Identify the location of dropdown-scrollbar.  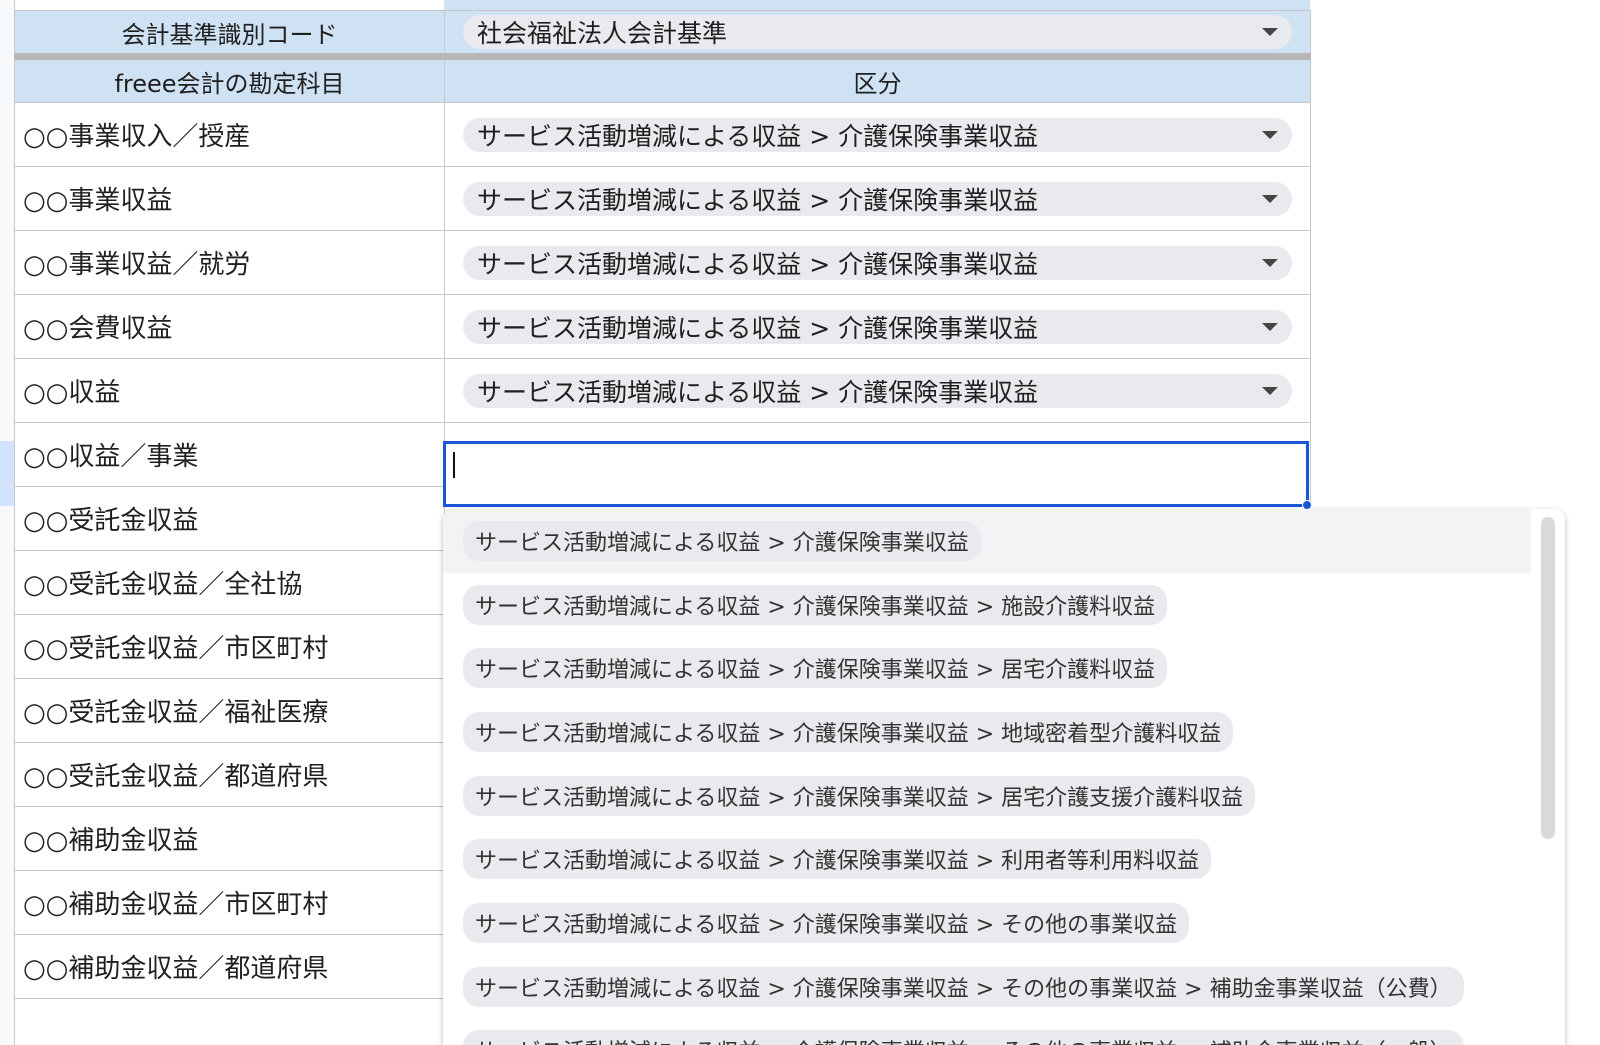
(1548, 678).